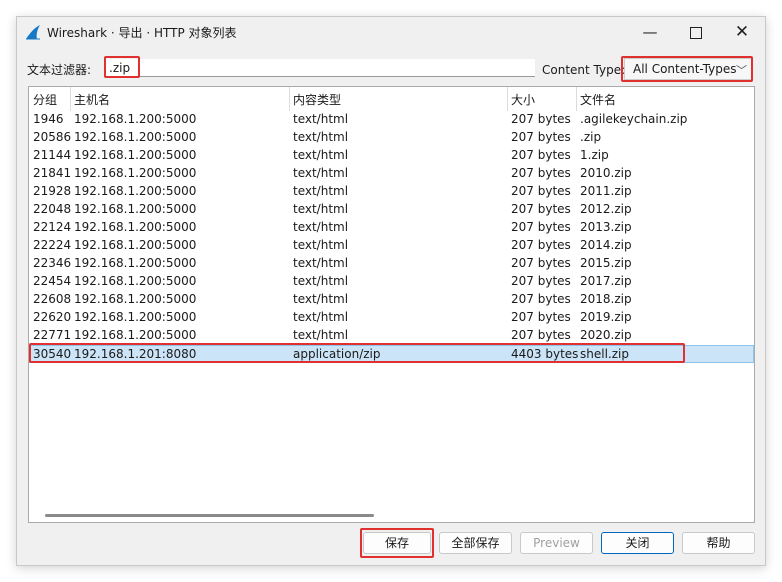 The height and width of the screenshot is (582, 782). Describe the element at coordinates (606, 245) in the screenshot. I see `cell-filename: 2014.zip` at that location.